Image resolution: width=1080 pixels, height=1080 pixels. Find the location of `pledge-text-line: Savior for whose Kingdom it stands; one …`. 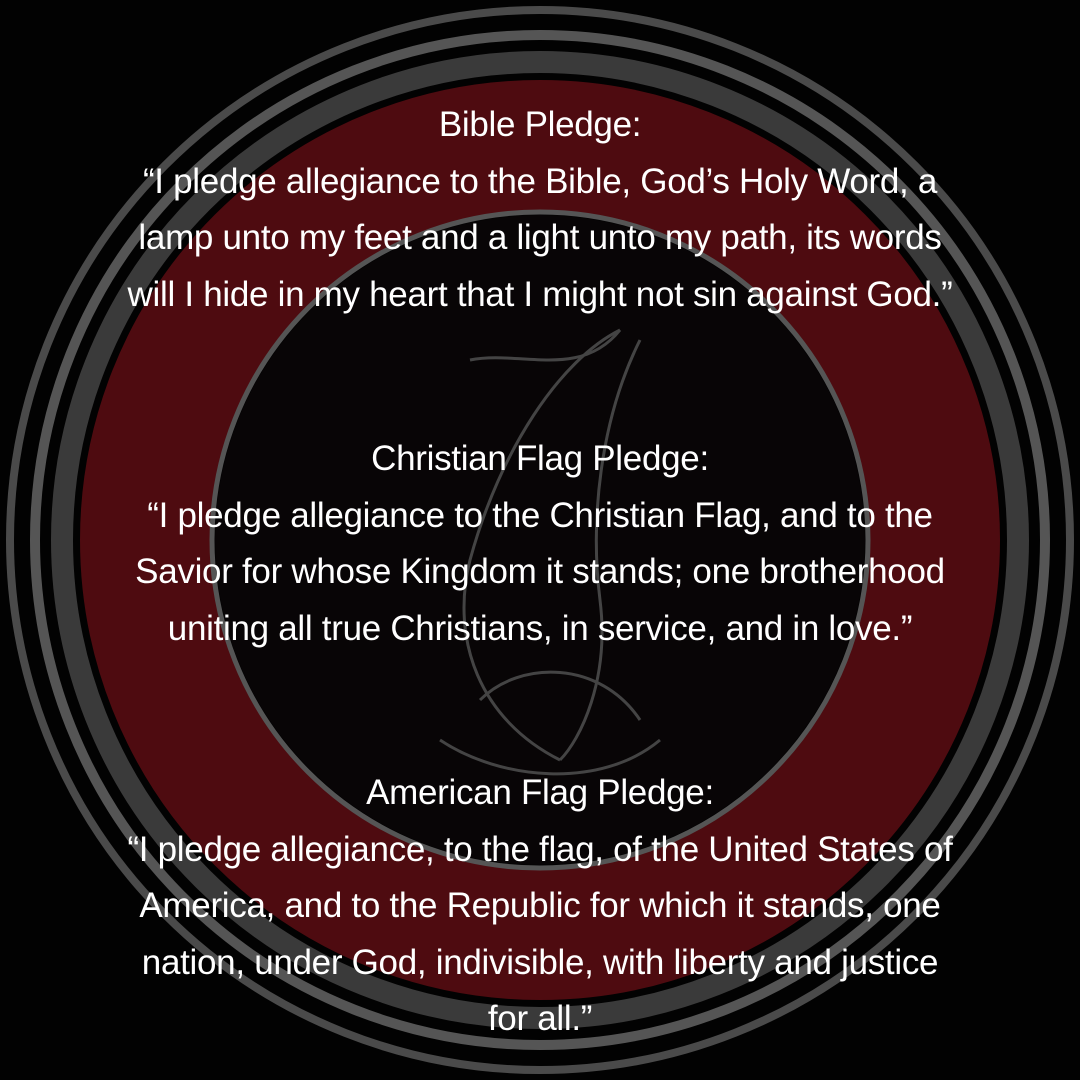

pledge-text-line: Savior for whose Kingdom it stands; one … is located at coordinates (540, 571).